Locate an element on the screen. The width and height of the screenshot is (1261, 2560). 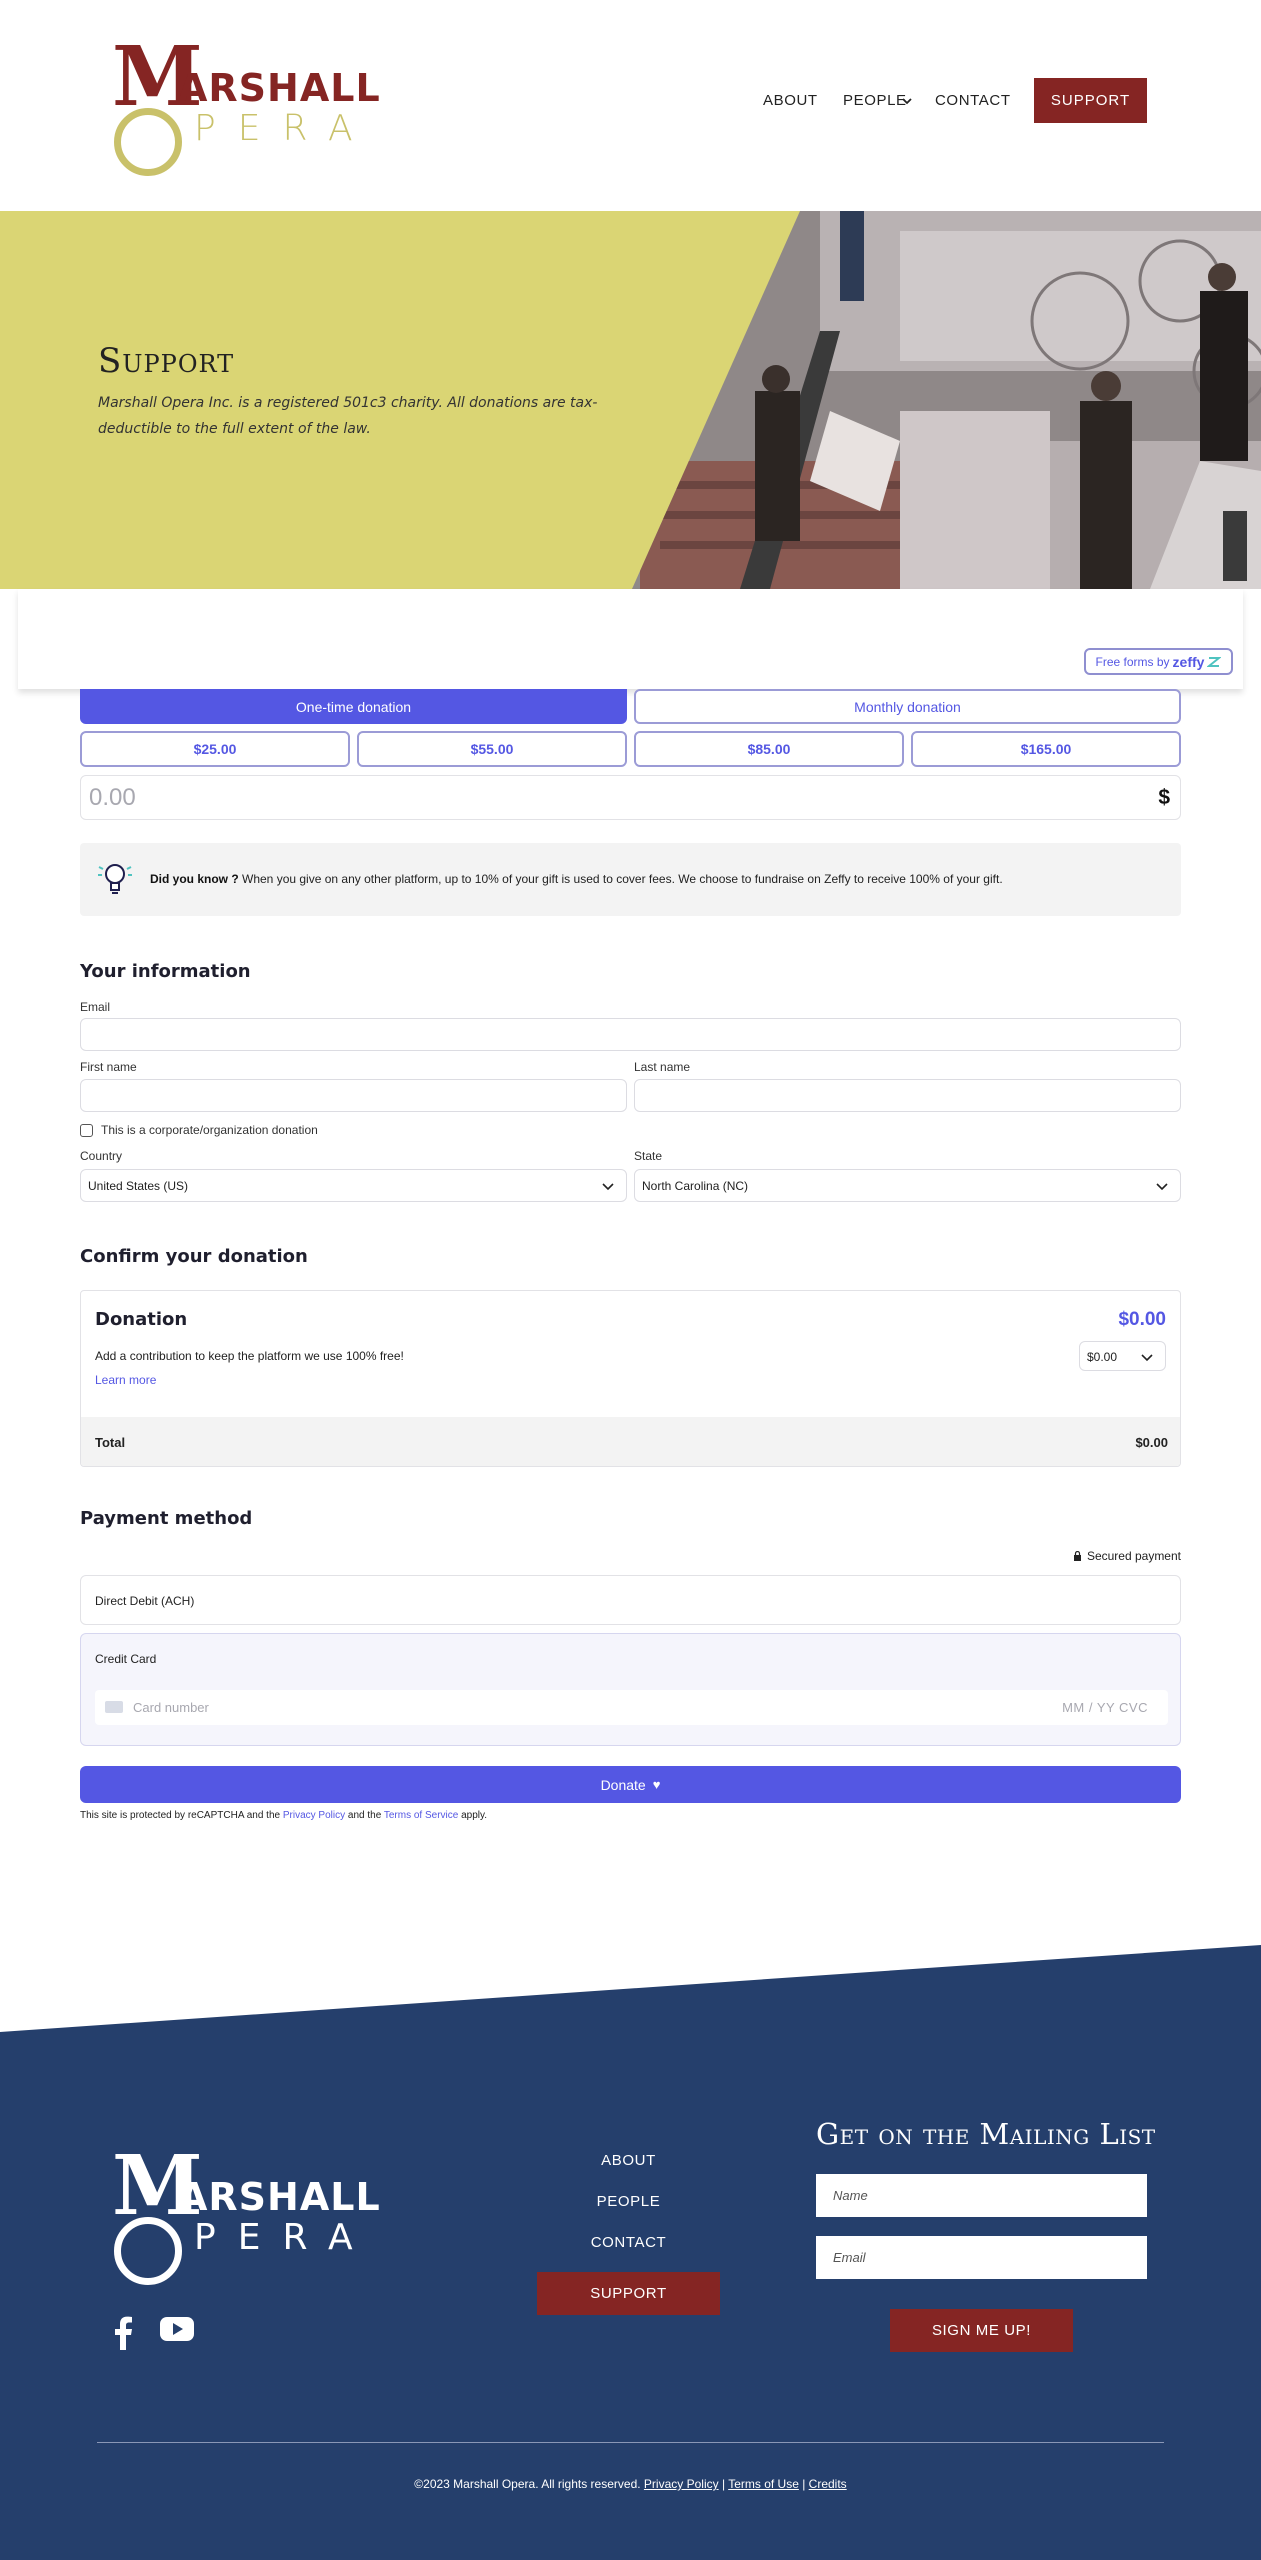
recaptcha-text: apply. is located at coordinates (473, 1815).